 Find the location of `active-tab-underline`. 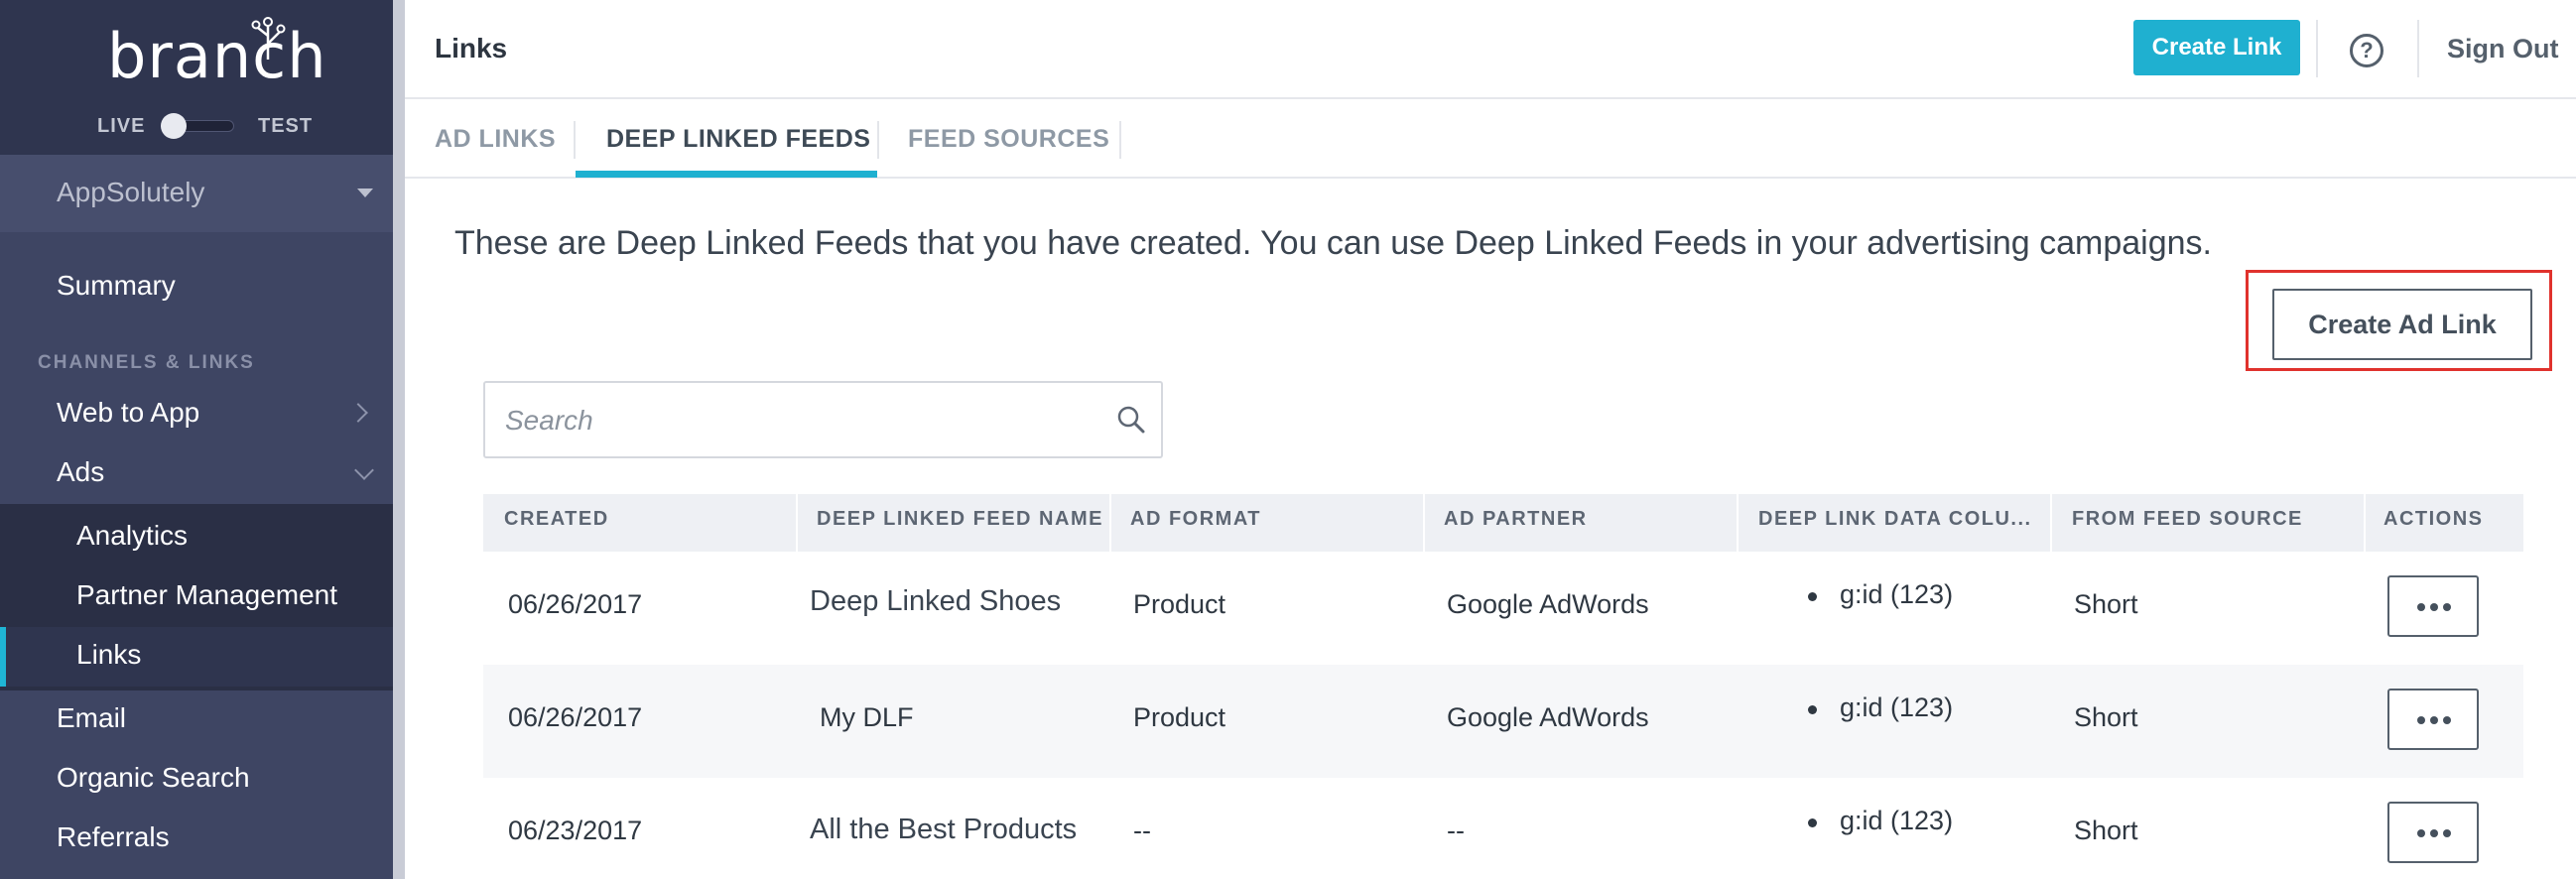

active-tab-underline is located at coordinates (727, 174).